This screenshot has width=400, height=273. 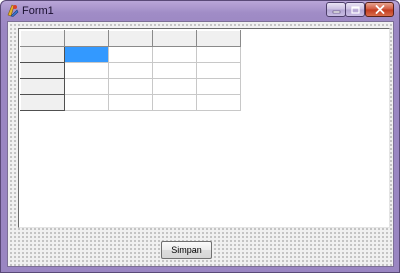 I want to click on maximize-icon, so click(x=355, y=9).